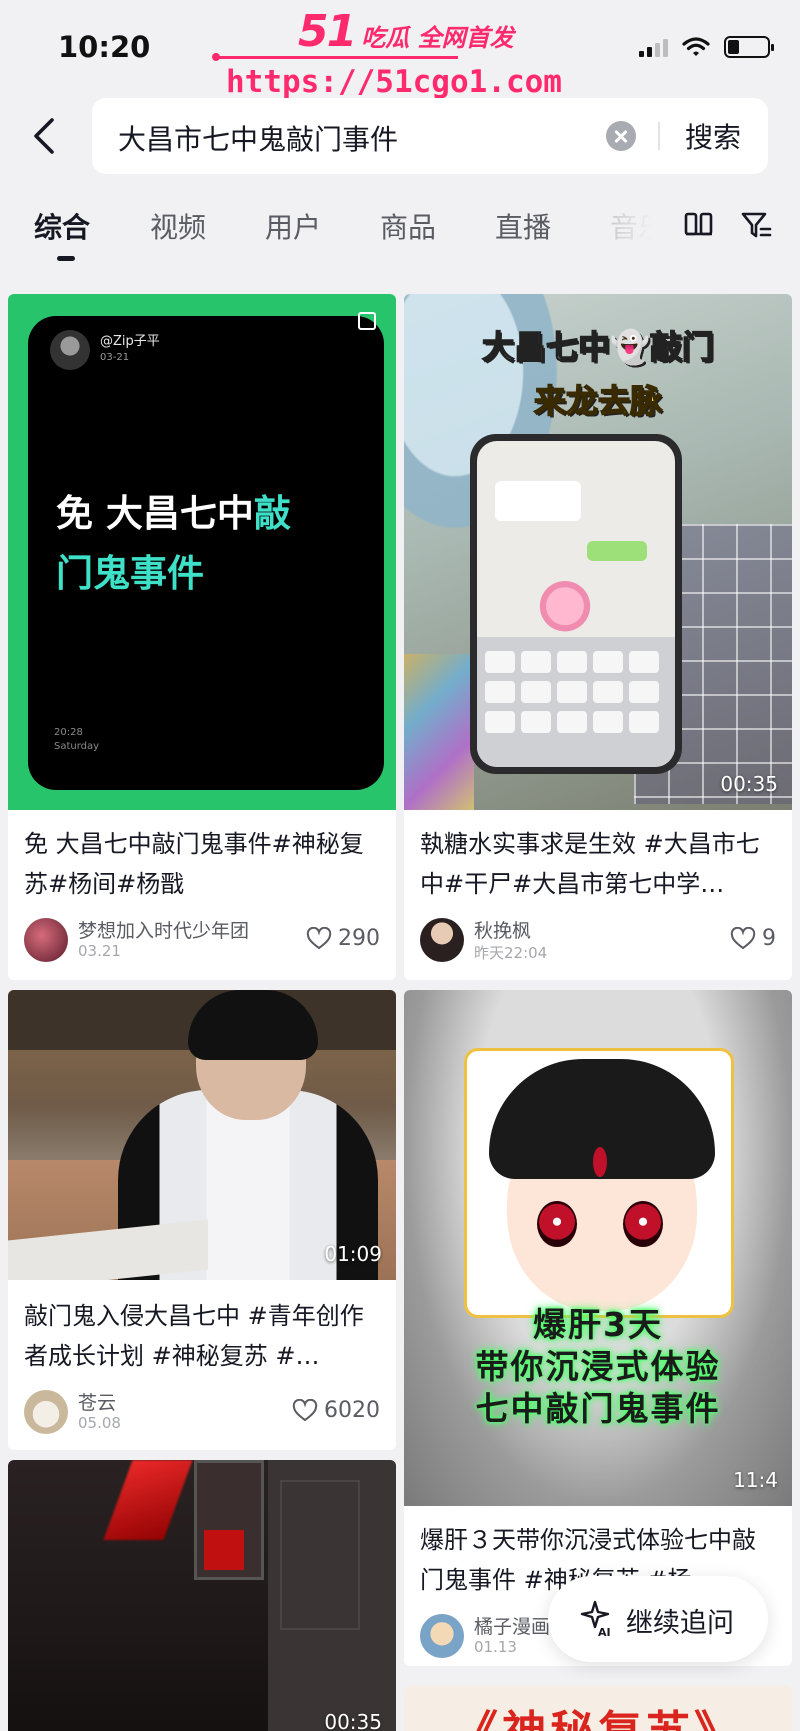 The image size is (800, 1731). What do you see at coordinates (163, 929) in the screenshot?
I see `author-name: 梦想加入时代少年团` at bounding box center [163, 929].